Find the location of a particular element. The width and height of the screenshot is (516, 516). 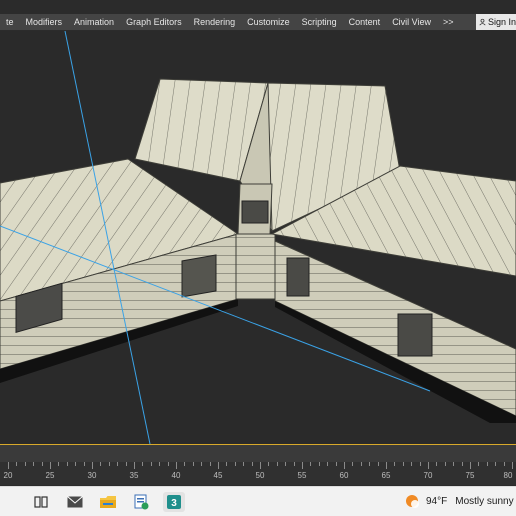

user-icon is located at coordinates (482, 22).